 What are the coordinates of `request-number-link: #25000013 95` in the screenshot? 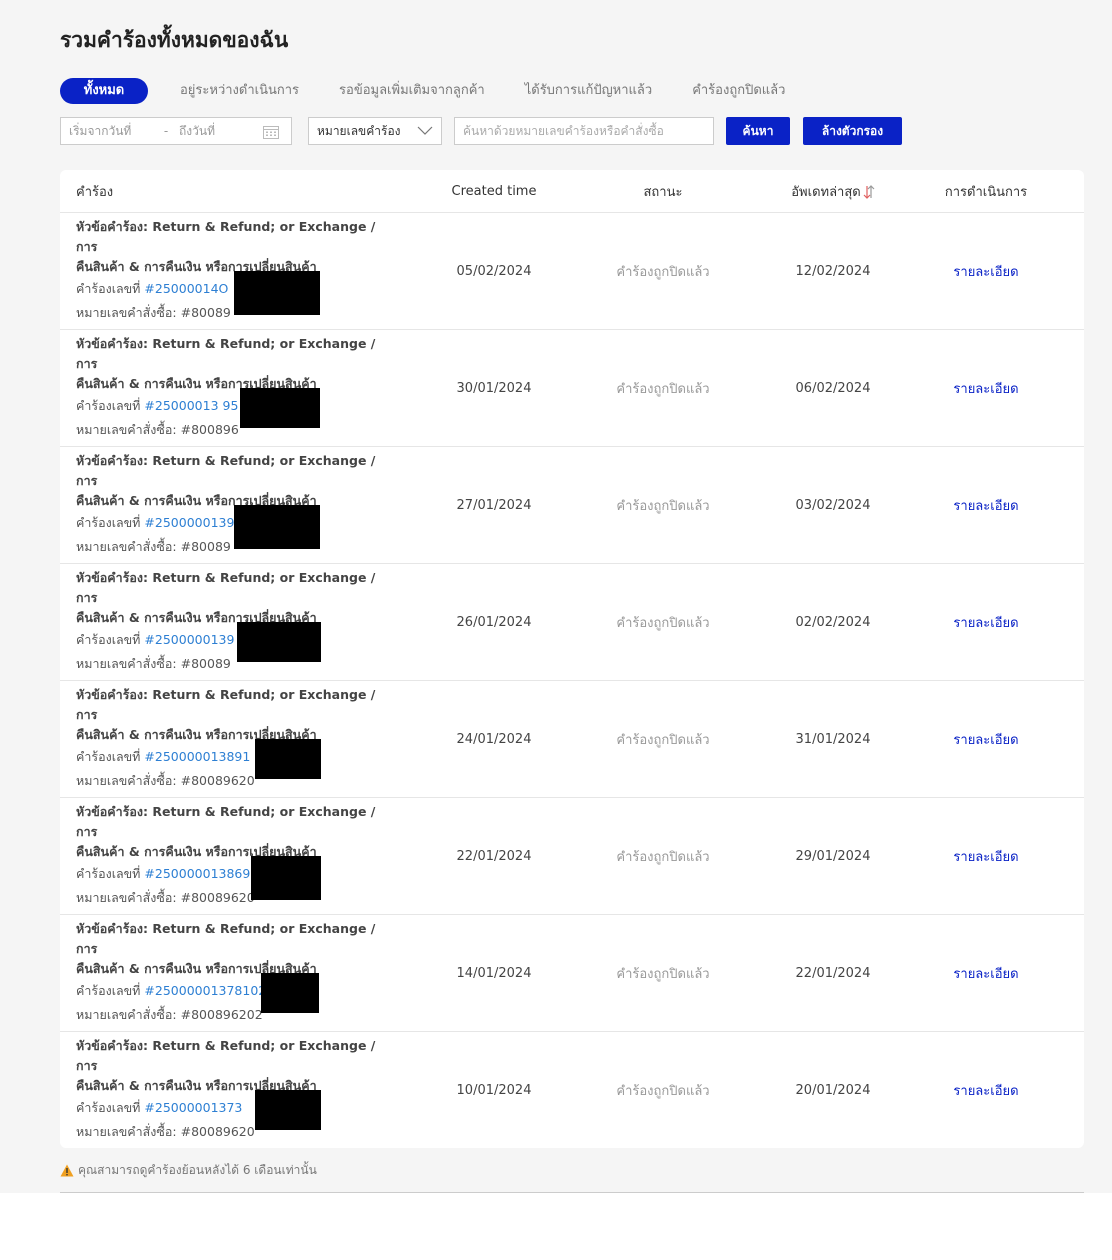 It's located at (191, 405).